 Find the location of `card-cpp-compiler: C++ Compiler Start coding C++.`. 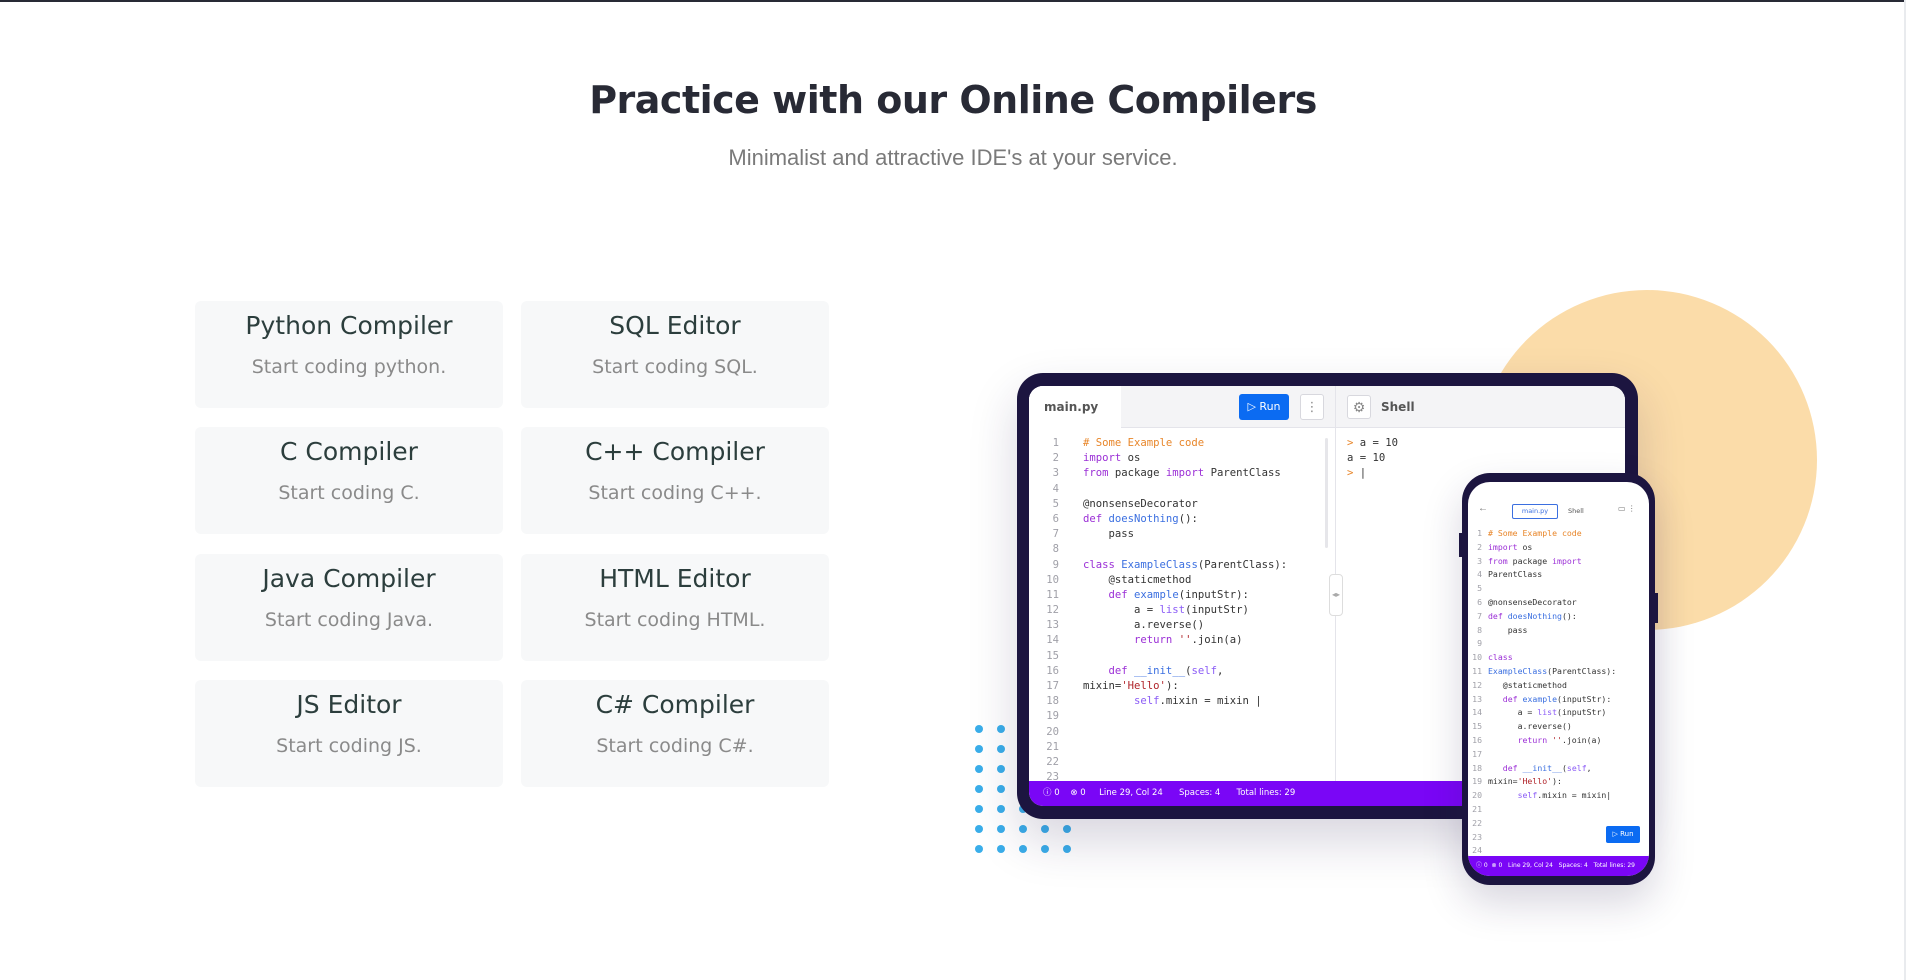

card-cpp-compiler: C++ Compiler Start coding C++. is located at coordinates (675, 480).